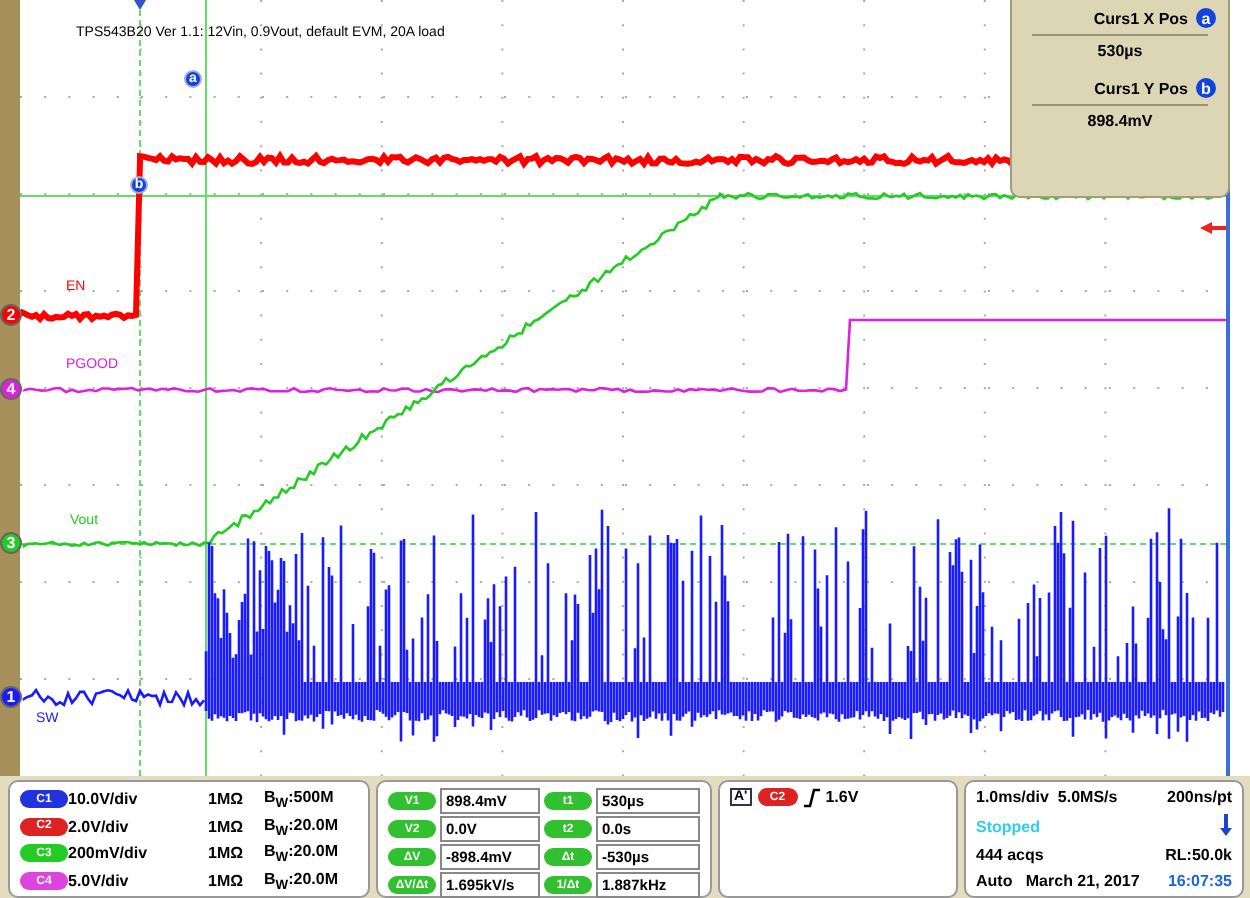 Image resolution: width=1250 pixels, height=898 pixels. What do you see at coordinates (842, 797) in the screenshot?
I see `trigger-level: 1.6V` at bounding box center [842, 797].